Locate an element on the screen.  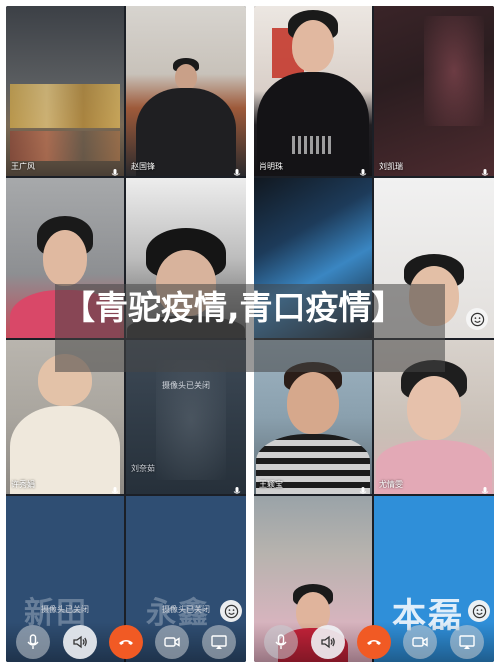
blurred-surface is located at coordinates (454, 71).